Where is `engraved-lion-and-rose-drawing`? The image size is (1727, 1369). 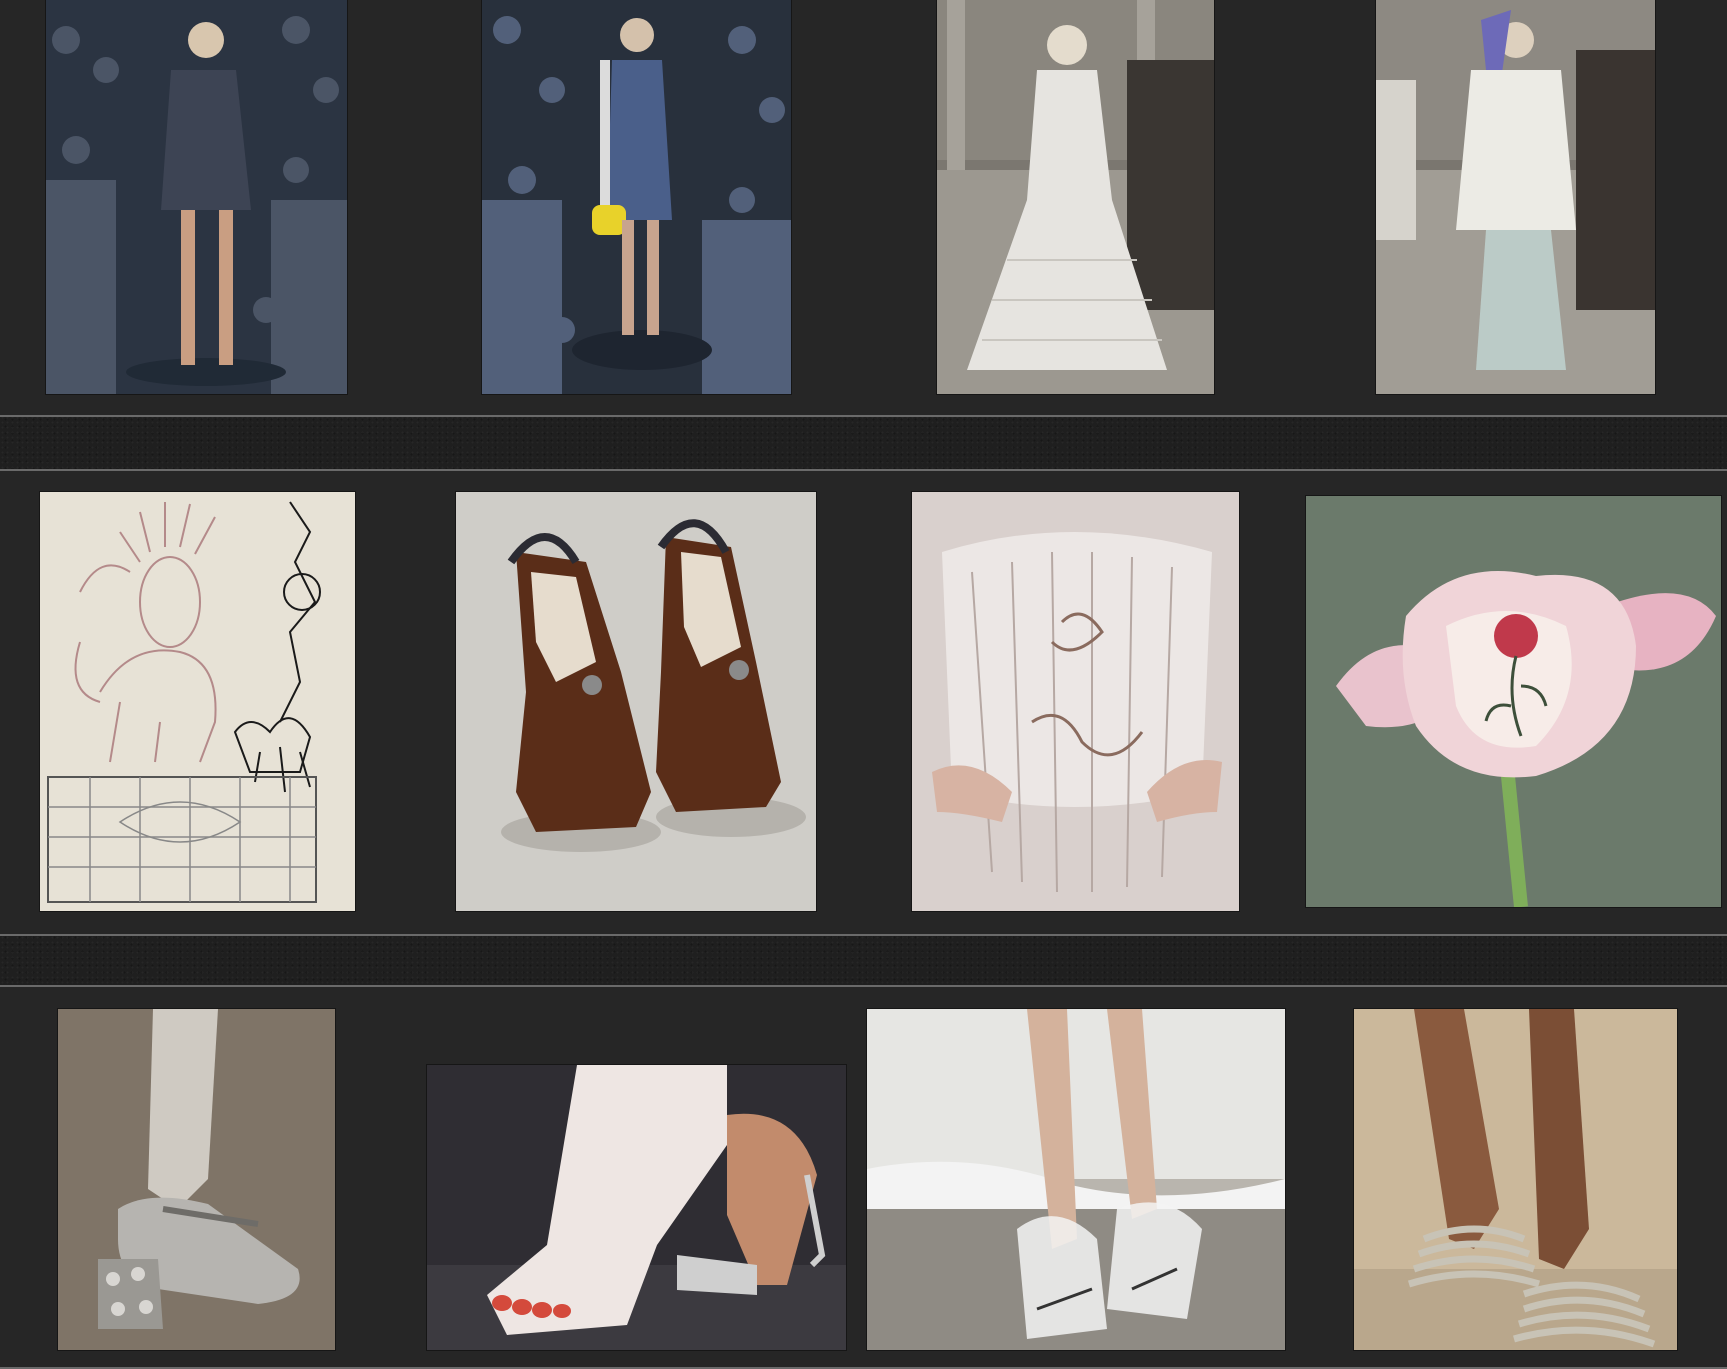
engraved-lion-and-rose-drawing is located at coordinates (197, 701).